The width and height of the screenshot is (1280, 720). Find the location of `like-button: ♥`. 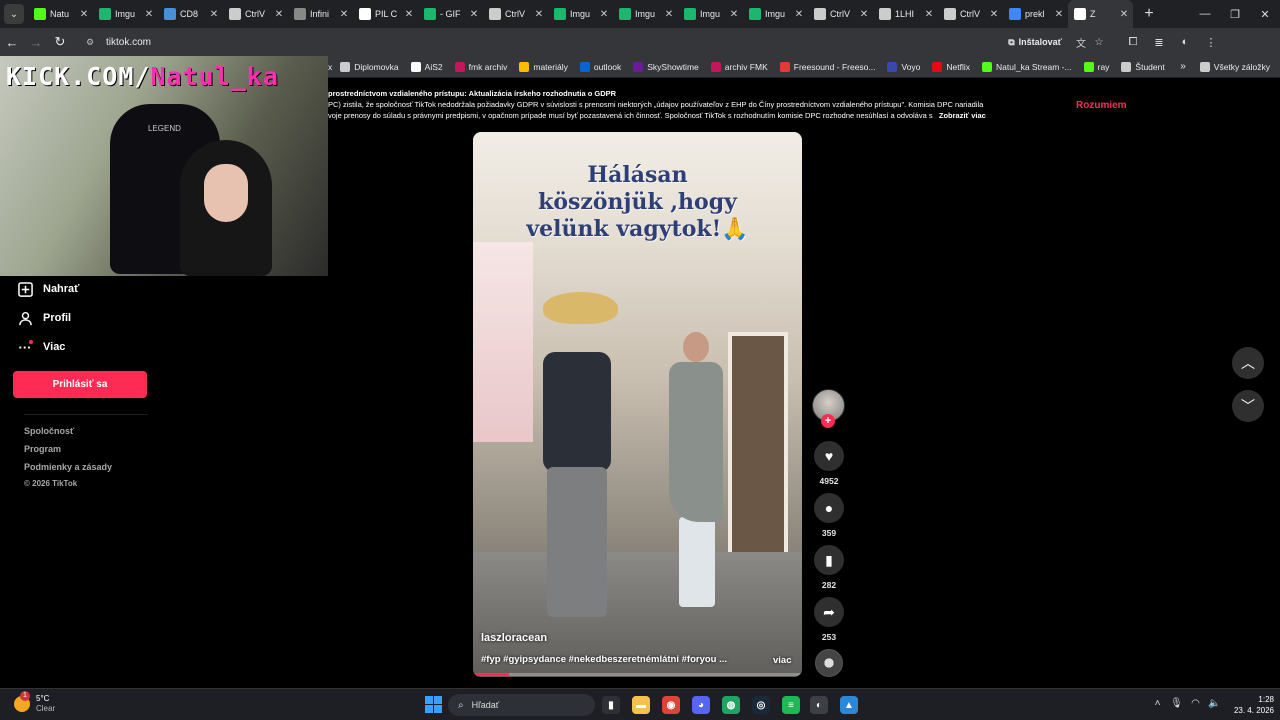

like-button: ♥ is located at coordinates (829, 456).